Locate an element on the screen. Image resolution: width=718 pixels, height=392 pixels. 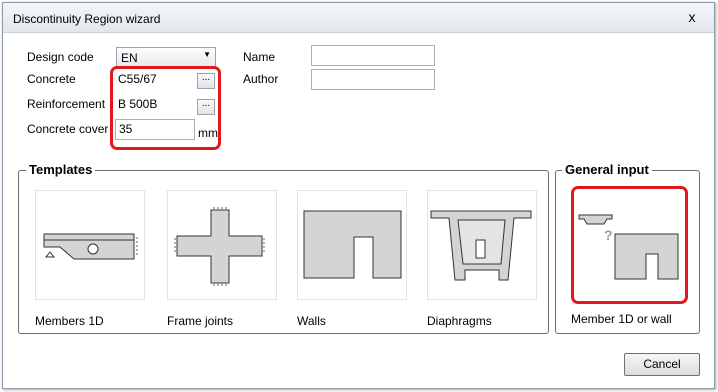
member-1d-icon is located at coordinates (90, 246).